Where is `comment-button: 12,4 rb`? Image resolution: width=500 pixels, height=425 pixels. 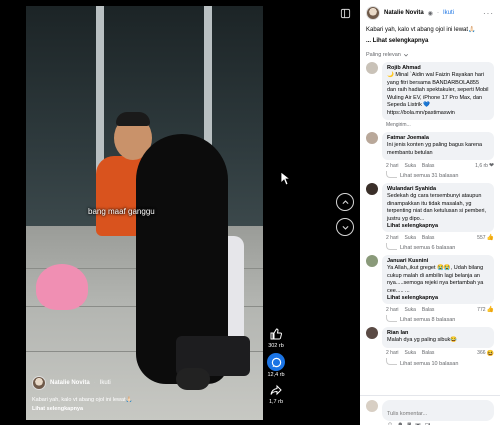 comment-button: 12,4 rb is located at coordinates (276, 365).